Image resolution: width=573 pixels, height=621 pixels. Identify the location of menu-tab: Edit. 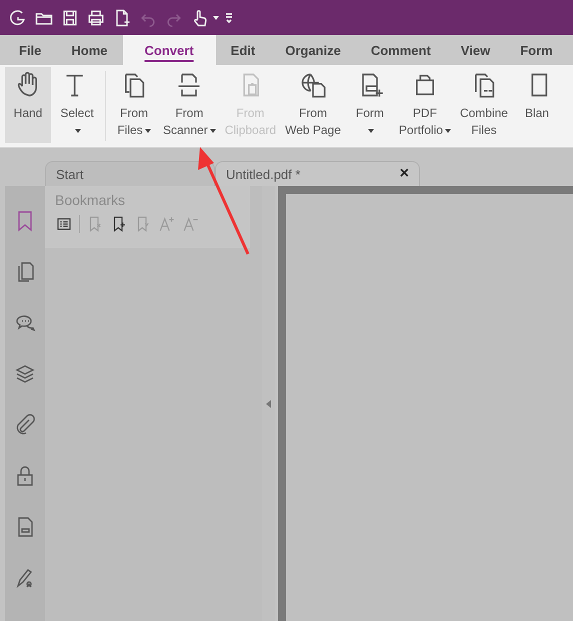
(243, 50).